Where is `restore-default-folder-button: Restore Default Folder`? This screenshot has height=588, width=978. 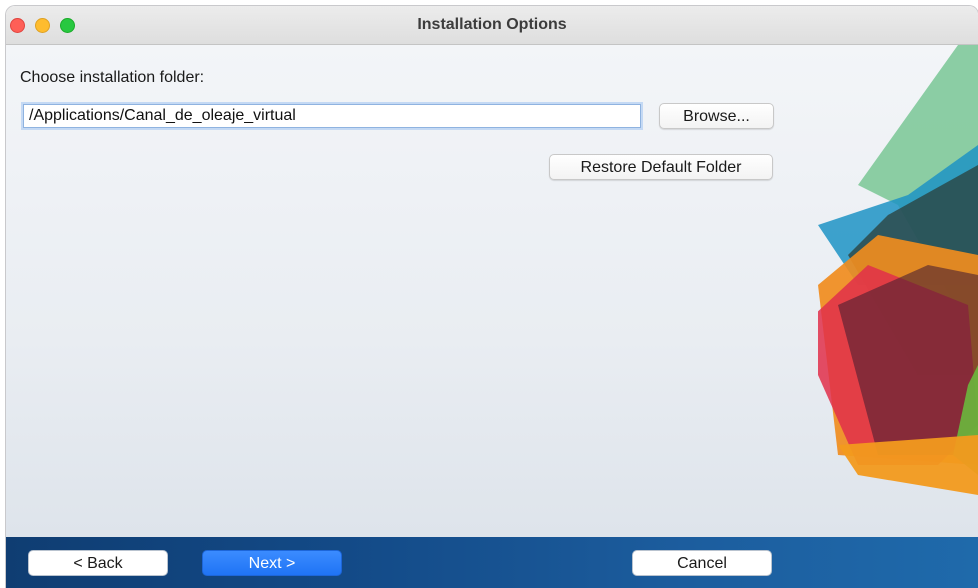 restore-default-folder-button: Restore Default Folder is located at coordinates (661, 167).